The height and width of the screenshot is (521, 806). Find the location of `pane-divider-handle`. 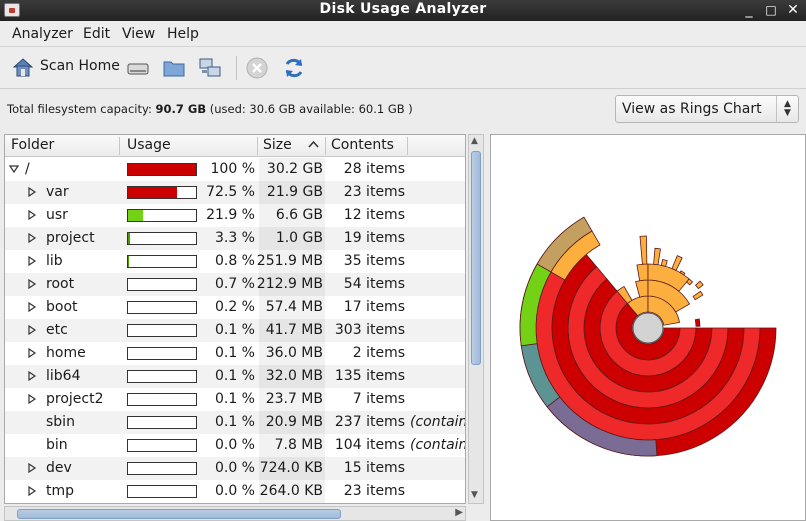

pane-divider-handle is located at coordinates (486, 325).